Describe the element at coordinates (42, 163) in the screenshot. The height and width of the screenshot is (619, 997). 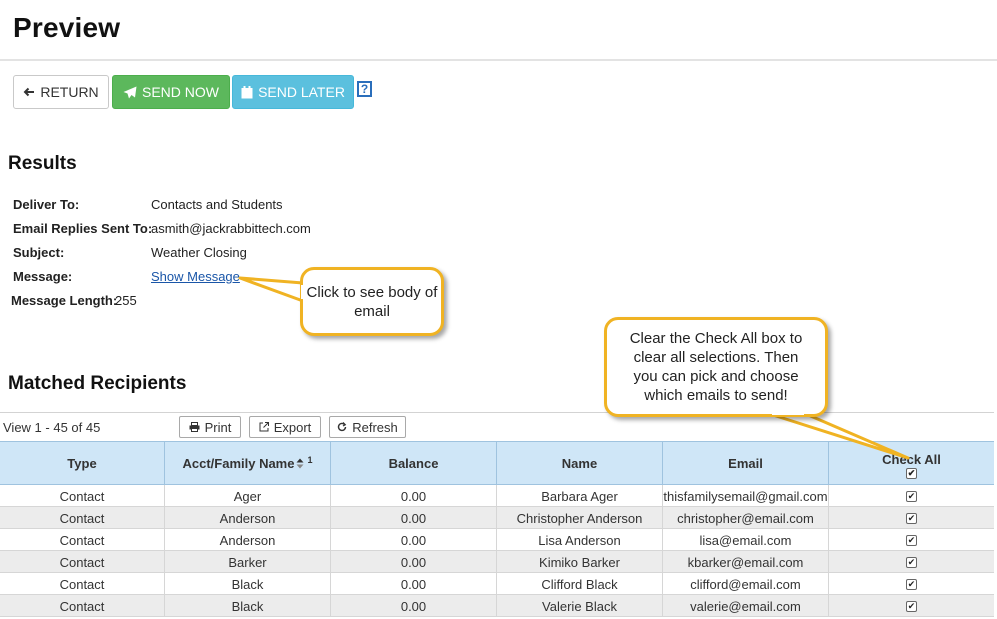
I see `results-heading: Results` at that location.